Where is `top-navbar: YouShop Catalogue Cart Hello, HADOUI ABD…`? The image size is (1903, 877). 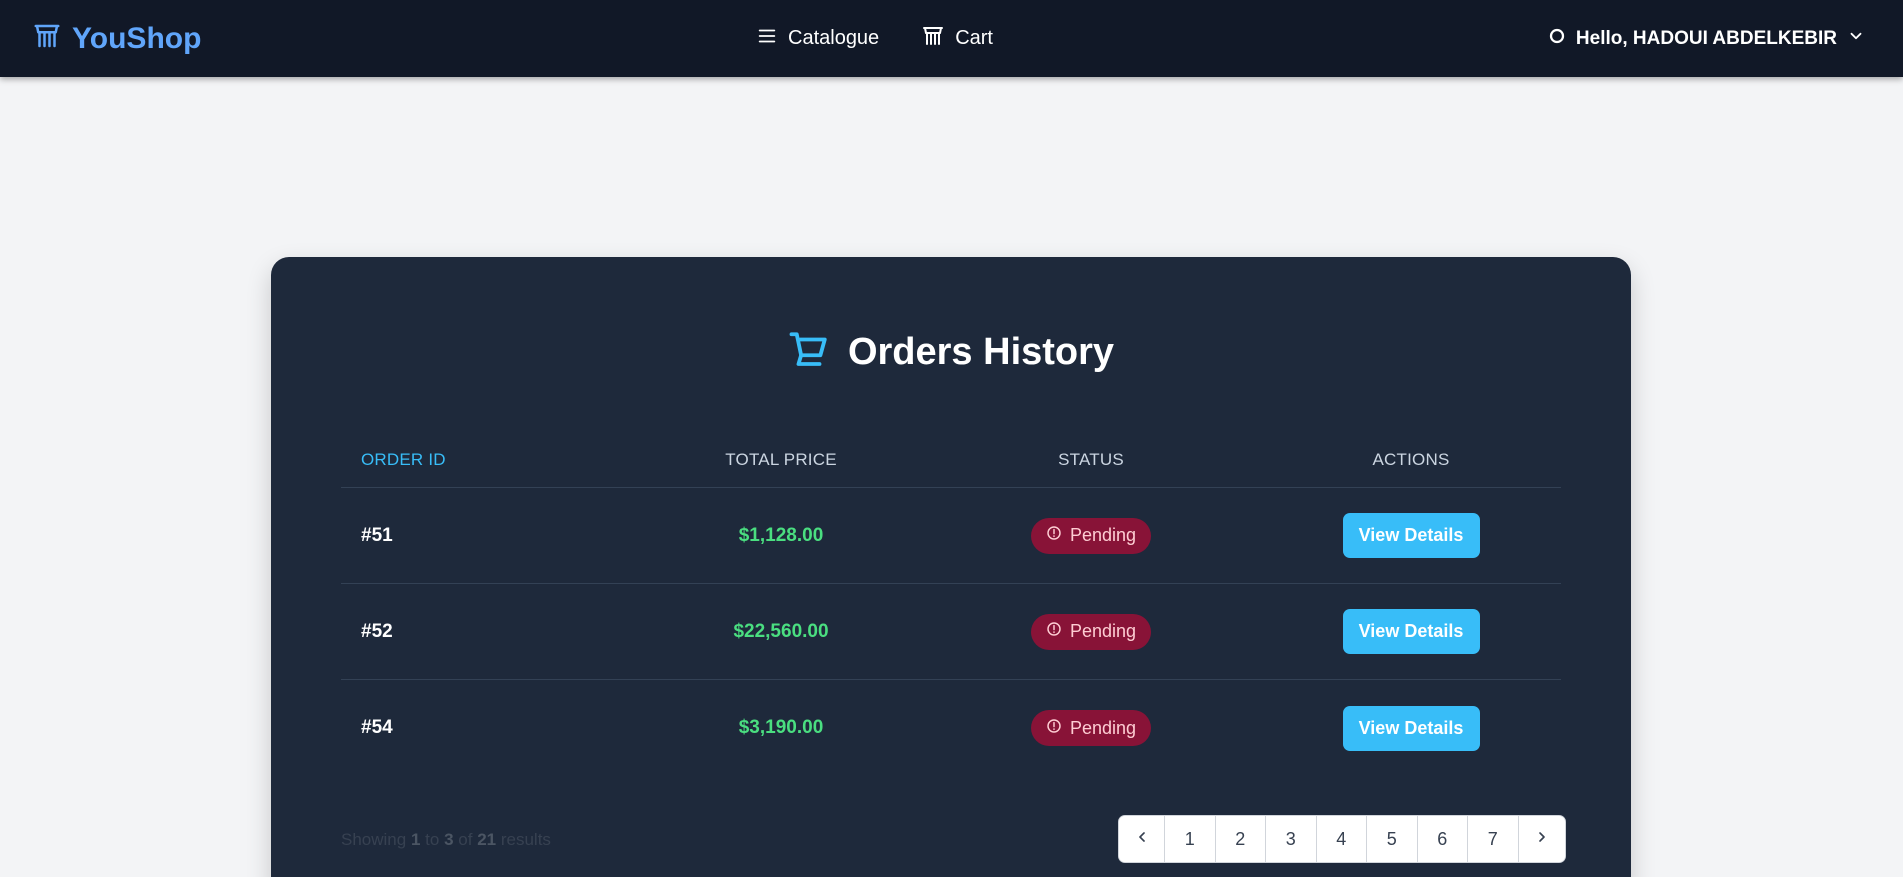
top-navbar: YouShop Catalogue Cart Hello, HADOUI ABD… is located at coordinates (951, 38).